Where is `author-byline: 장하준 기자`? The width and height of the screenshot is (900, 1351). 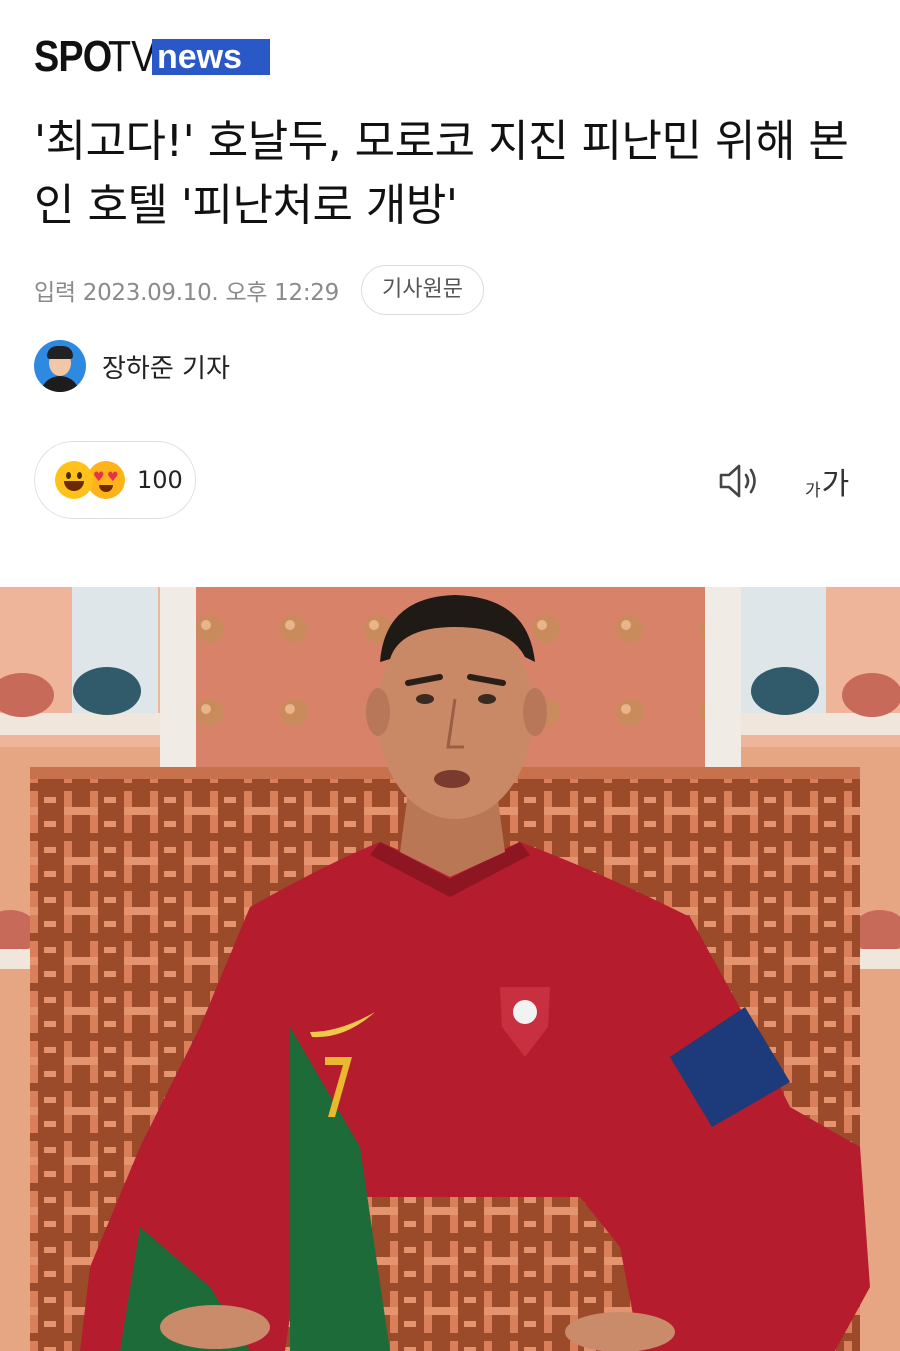
author-byline: 장하준 기자 is located at coordinates (132, 366).